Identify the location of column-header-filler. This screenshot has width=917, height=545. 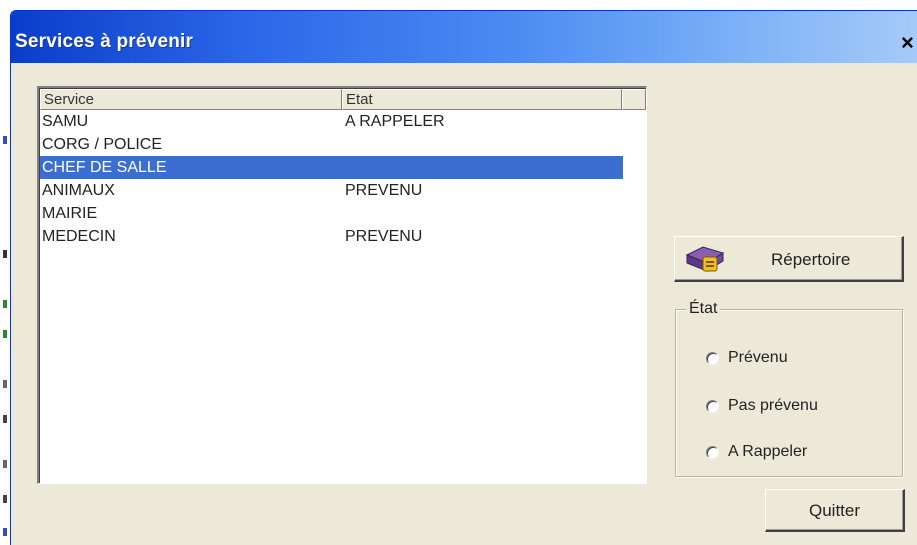
(634, 99).